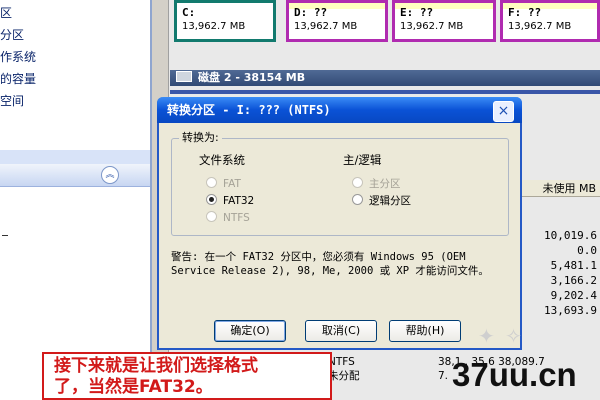  I want to click on annotation-note: 接下来就是让我们选择格式 了，当然是FAT32。, so click(187, 376).